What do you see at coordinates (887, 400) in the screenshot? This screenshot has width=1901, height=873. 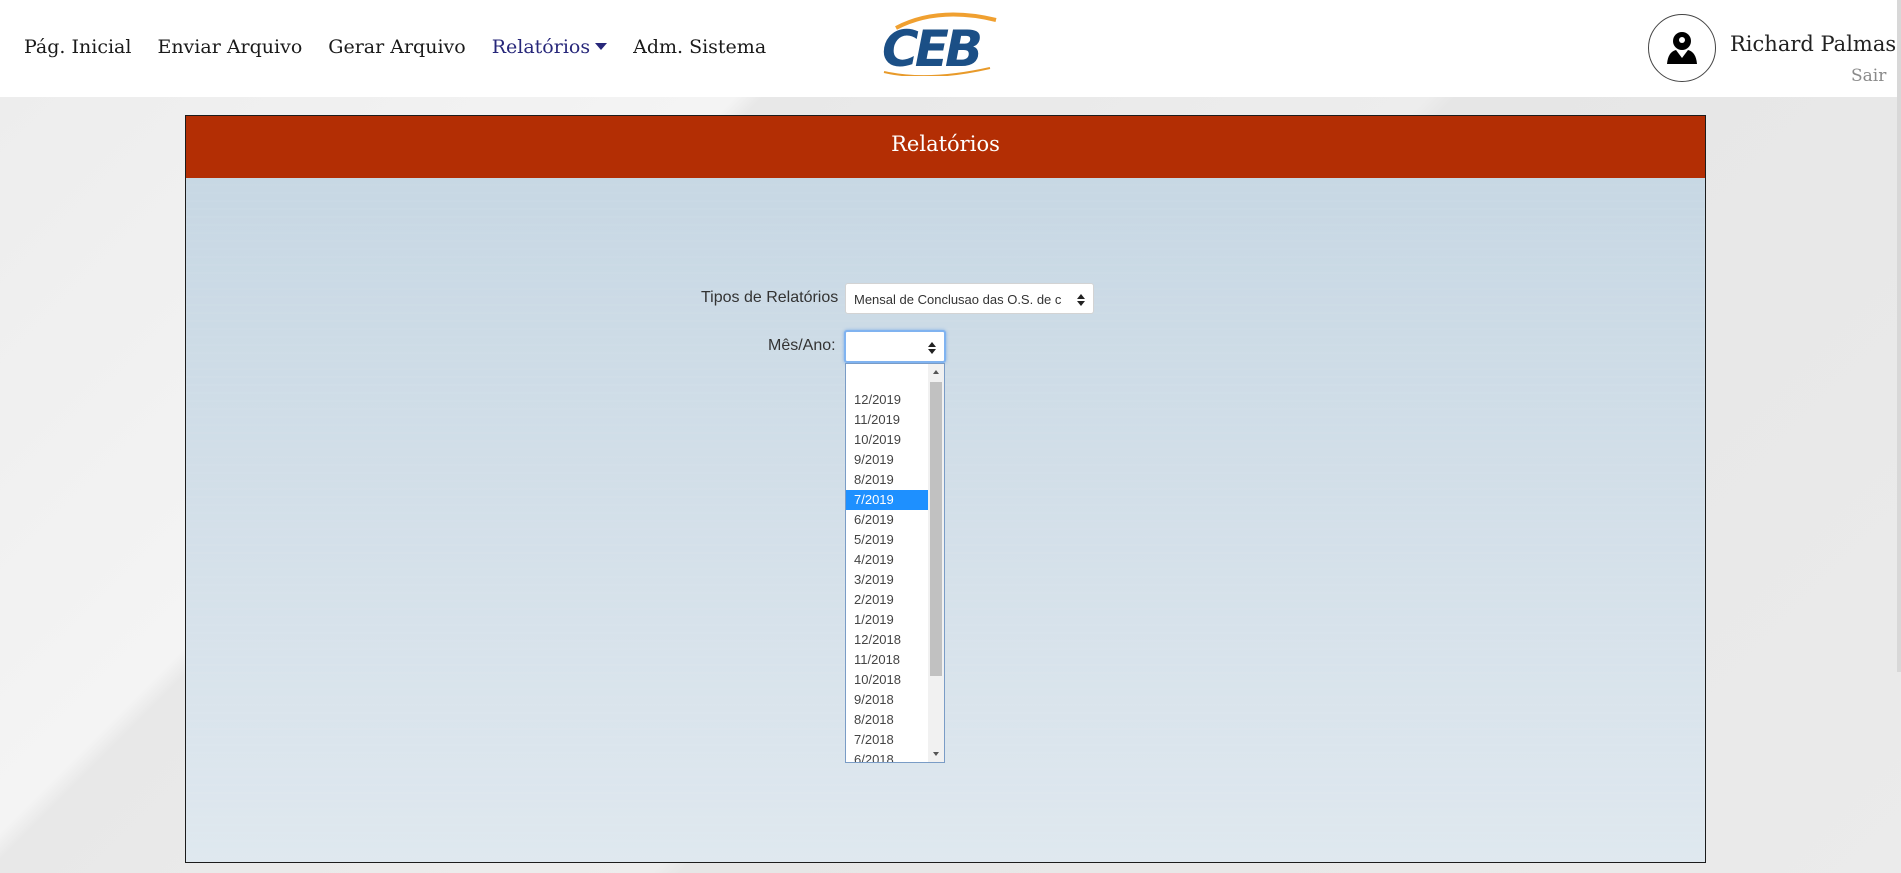 I see `dropdown-option: 12/2019` at bounding box center [887, 400].